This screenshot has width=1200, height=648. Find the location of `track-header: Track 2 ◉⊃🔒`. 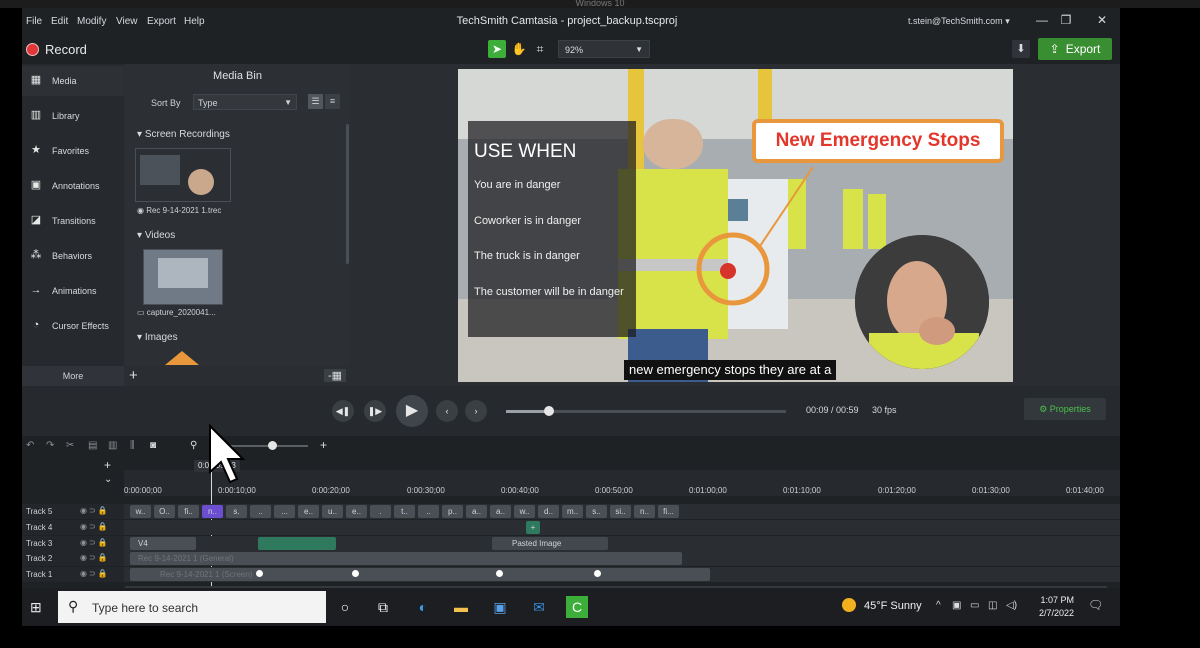

track-header: Track 2 ◉⊃🔒 is located at coordinates (73, 558).